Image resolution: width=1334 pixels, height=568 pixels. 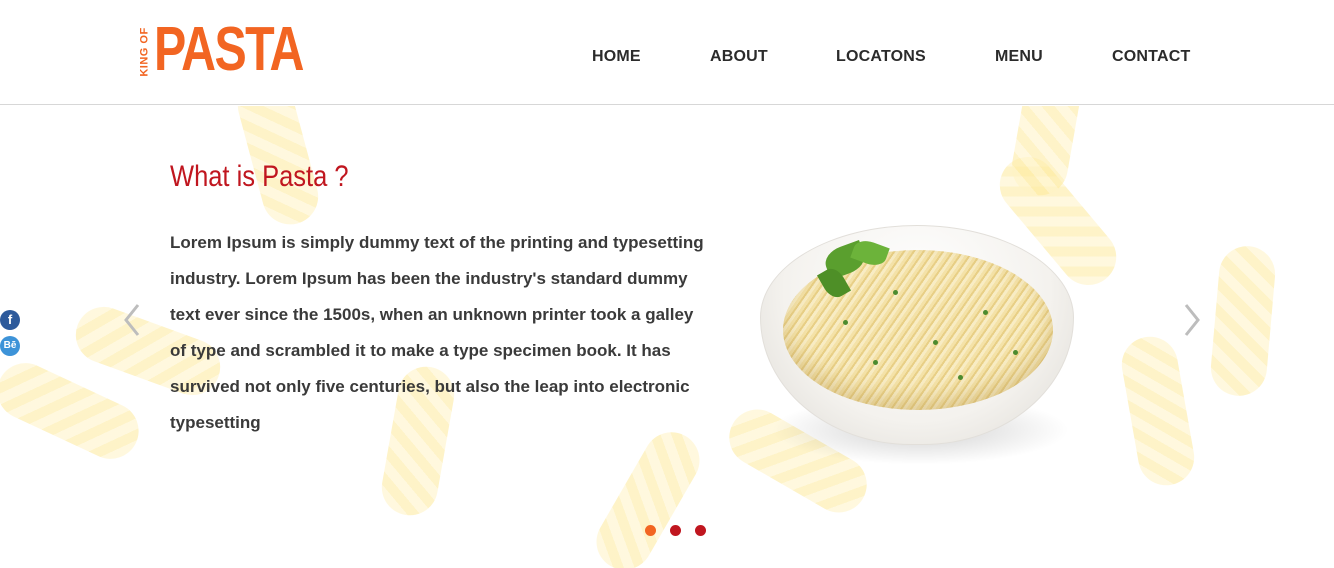 What do you see at coordinates (739, 57) in the screenshot?
I see `nav-about: ABOUT` at bounding box center [739, 57].